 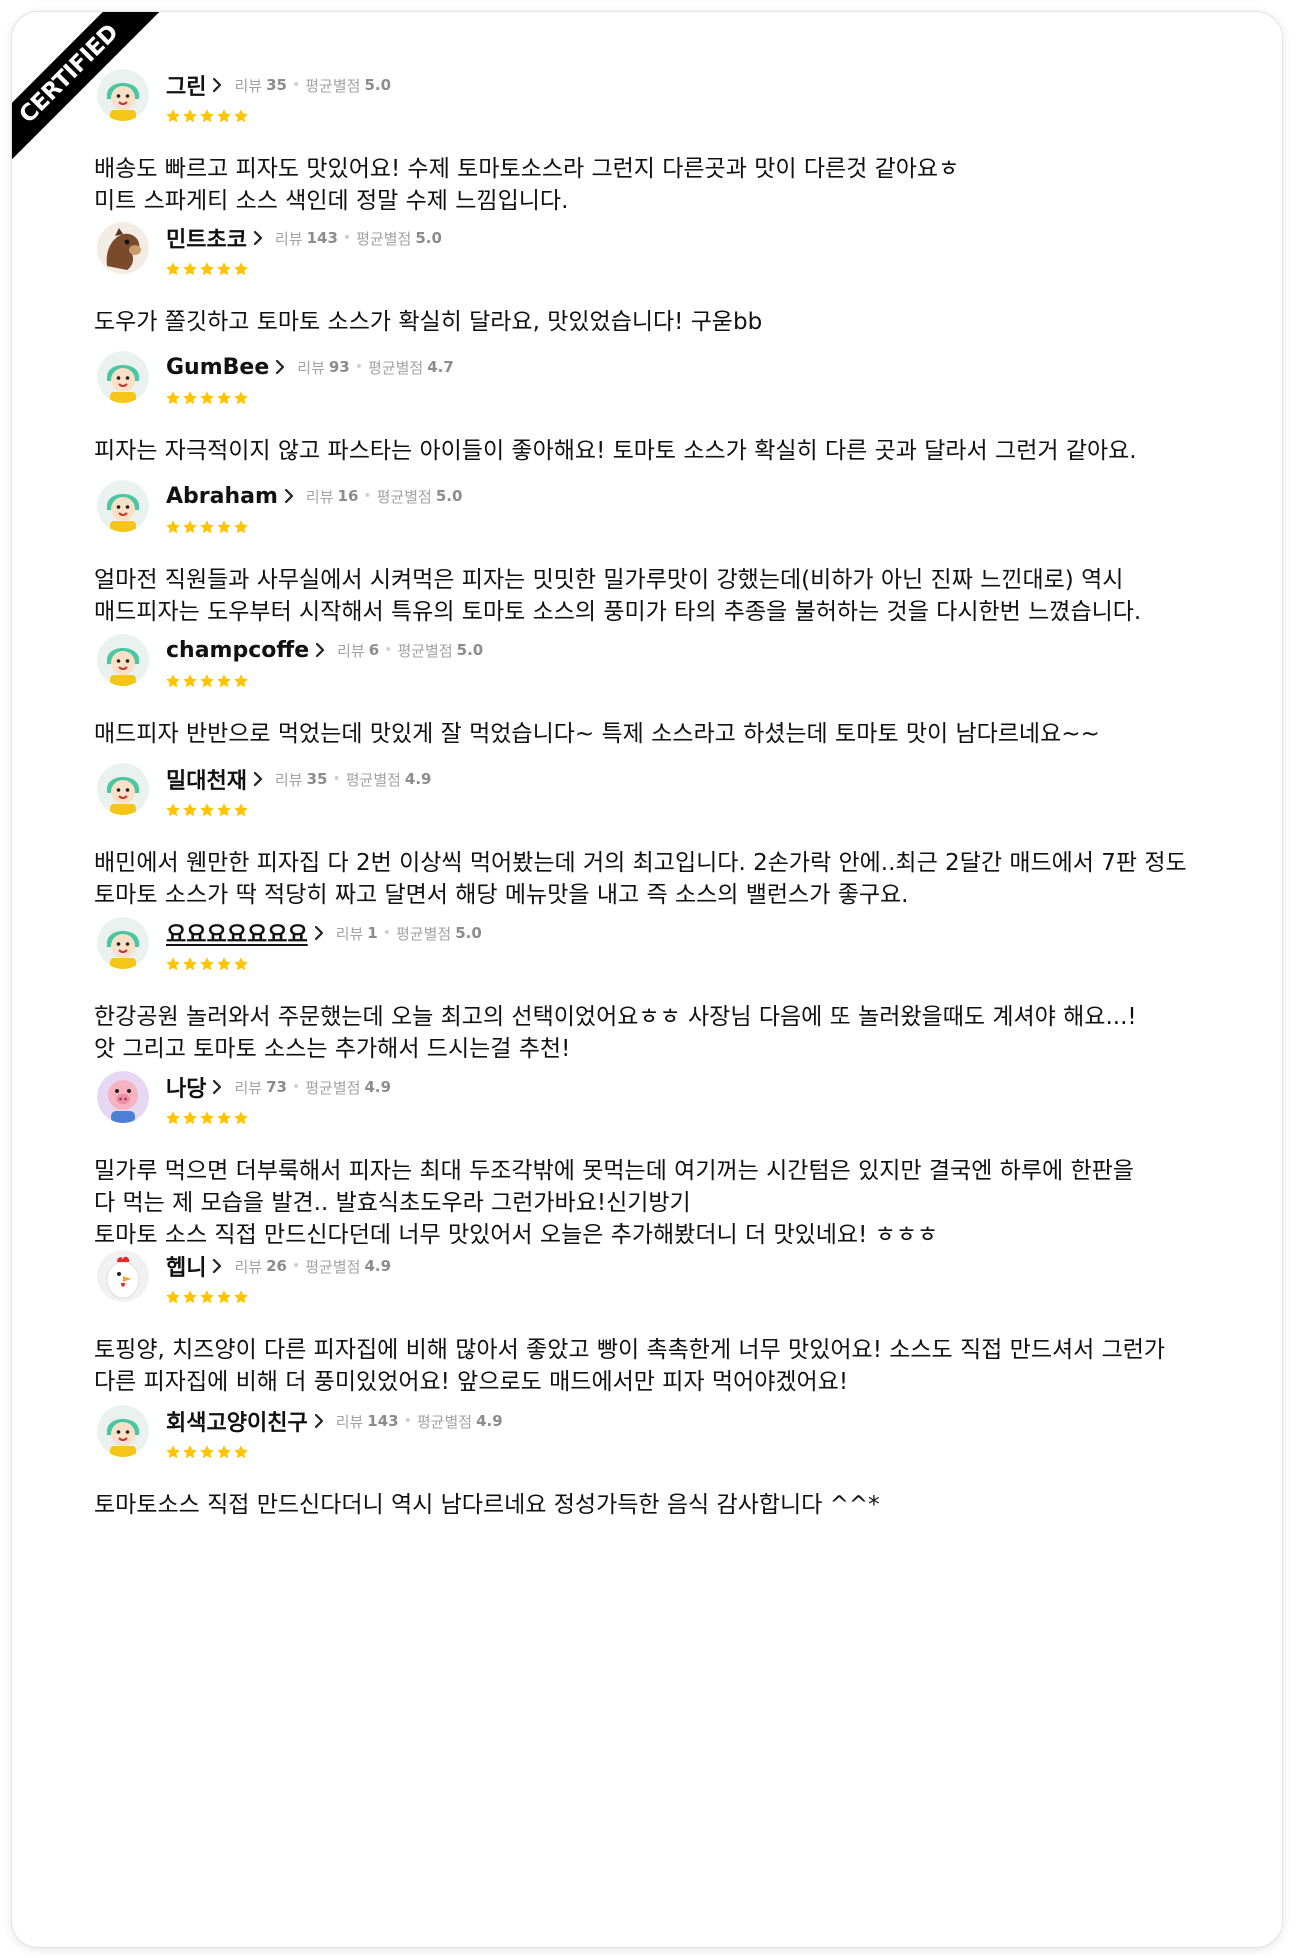 I want to click on reviewer-header: GumBee 리뷰 93 • 평균별점 4.7, so click(x=310, y=367).